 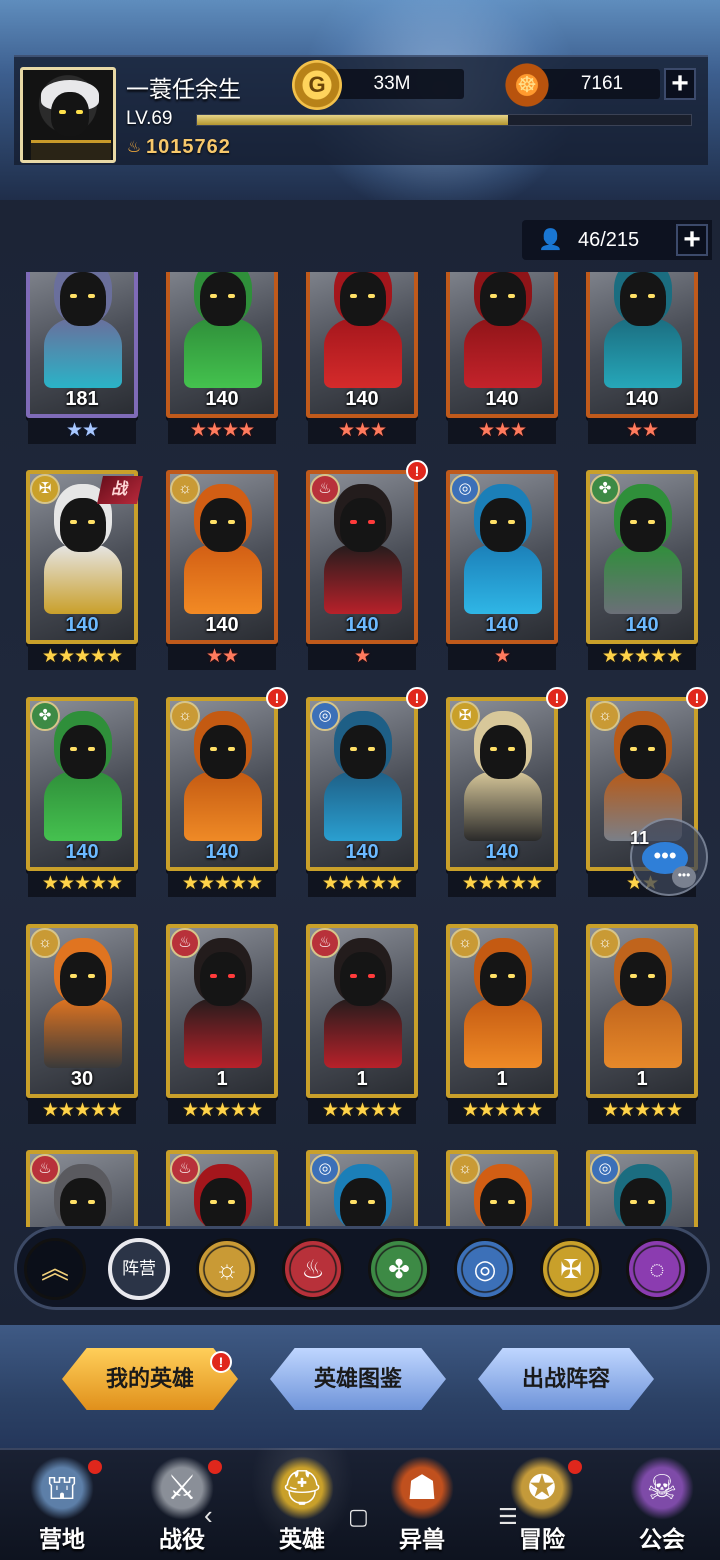 What do you see at coordinates (358, 1517) in the screenshot?
I see `system-home-icon: ▢` at bounding box center [358, 1517].